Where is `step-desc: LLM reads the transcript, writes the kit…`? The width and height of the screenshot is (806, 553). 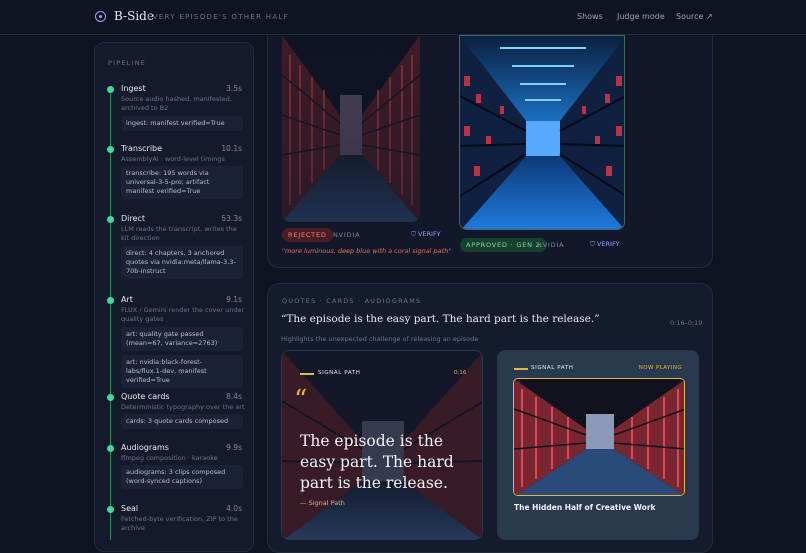
step-desc: LLM reads the transcript, writes the kit… is located at coordinates (179, 233).